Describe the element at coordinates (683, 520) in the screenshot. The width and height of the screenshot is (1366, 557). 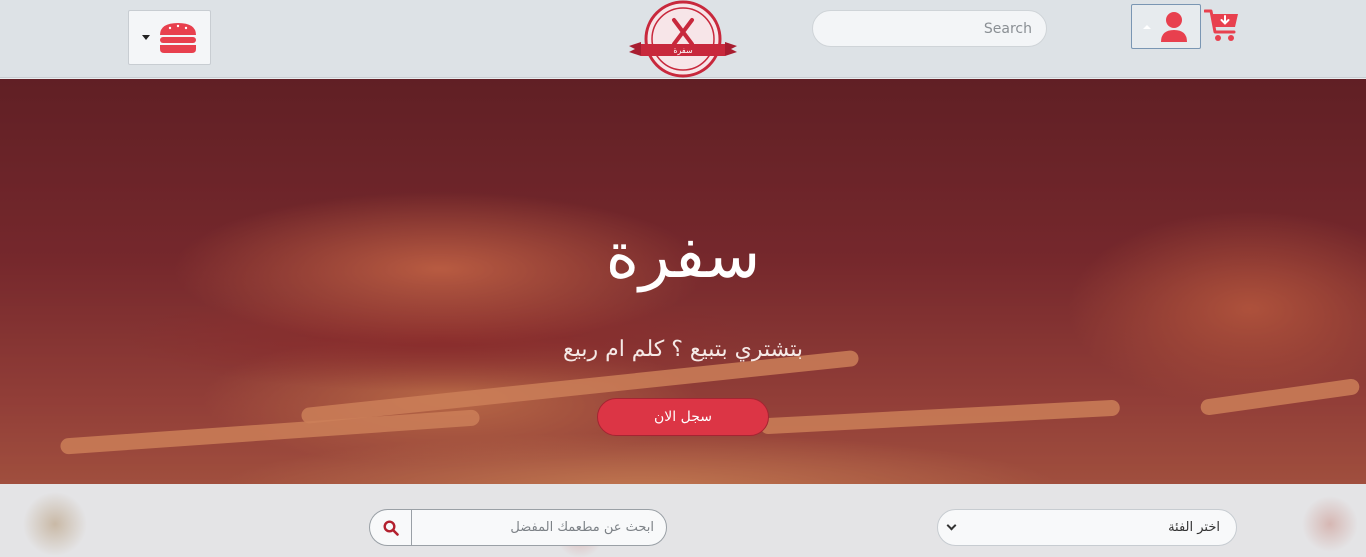
I see `filter-bar: اختر الفئة` at that location.